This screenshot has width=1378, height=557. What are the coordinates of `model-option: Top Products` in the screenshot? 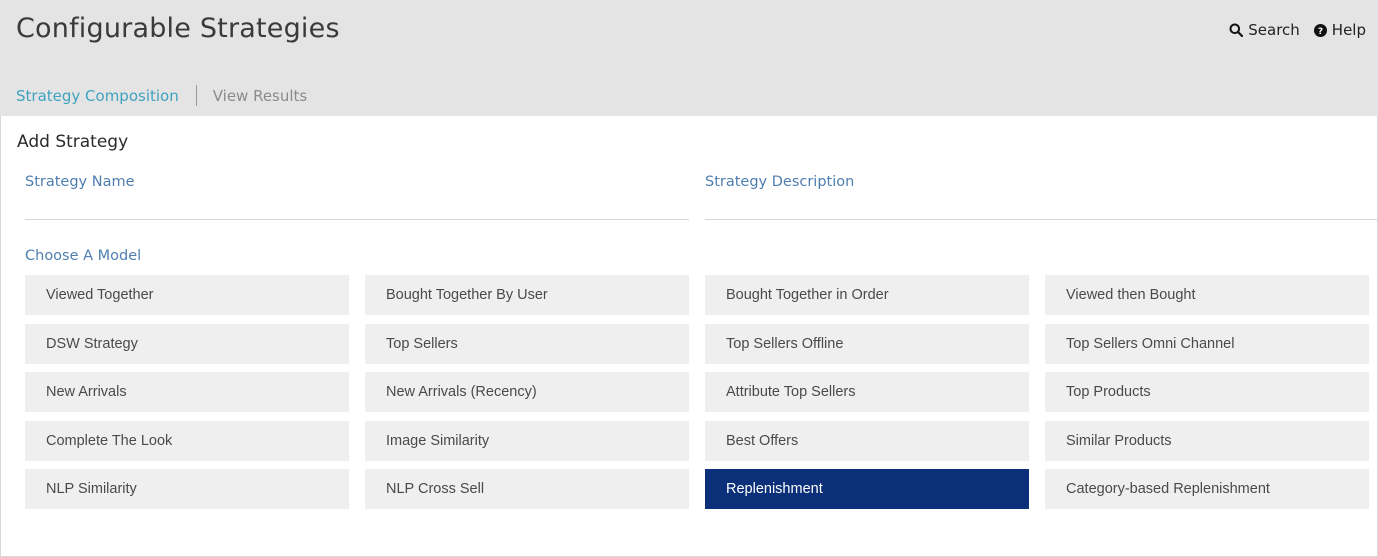 It's located at (1207, 392).